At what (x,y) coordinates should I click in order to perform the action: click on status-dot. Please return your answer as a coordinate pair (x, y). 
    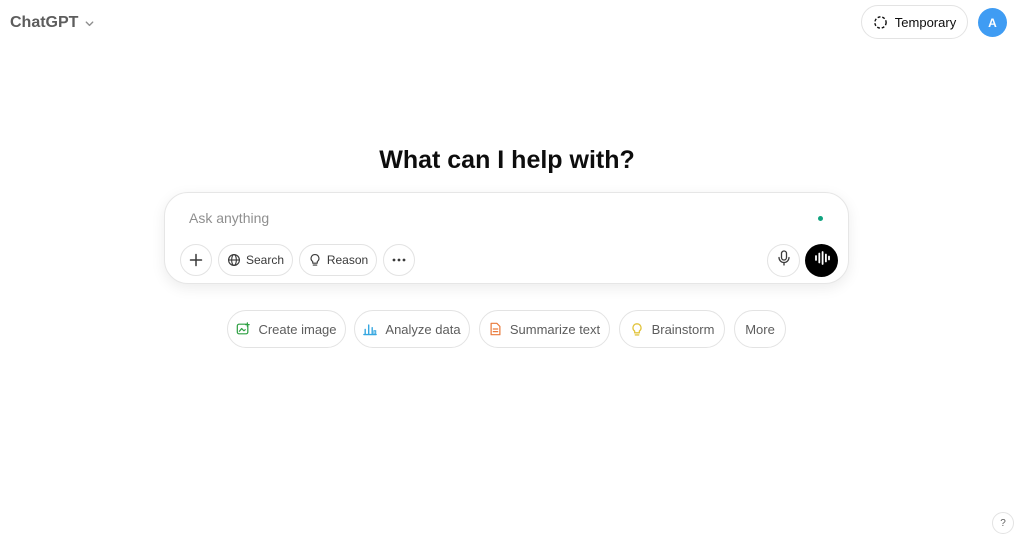
    Looking at the image, I should click on (820, 218).